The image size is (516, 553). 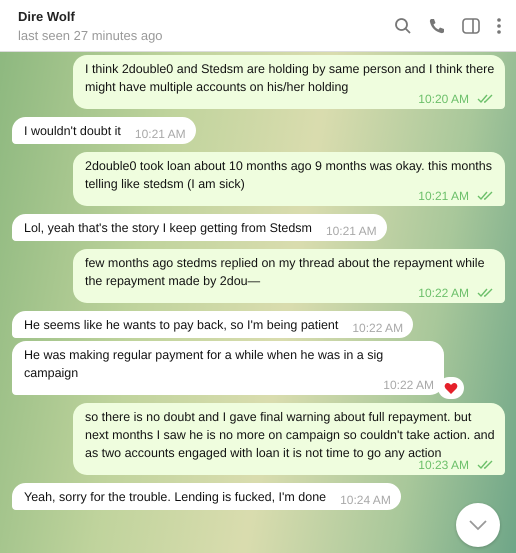 I want to click on sidebar-toggle-icon, so click(x=471, y=26).